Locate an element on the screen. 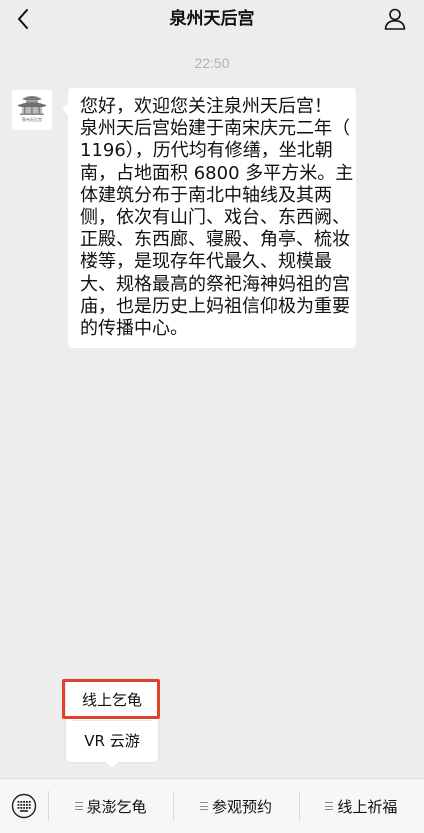 The width and height of the screenshot is (424, 833). menu-item-label: 参观预约 is located at coordinates (241, 806).